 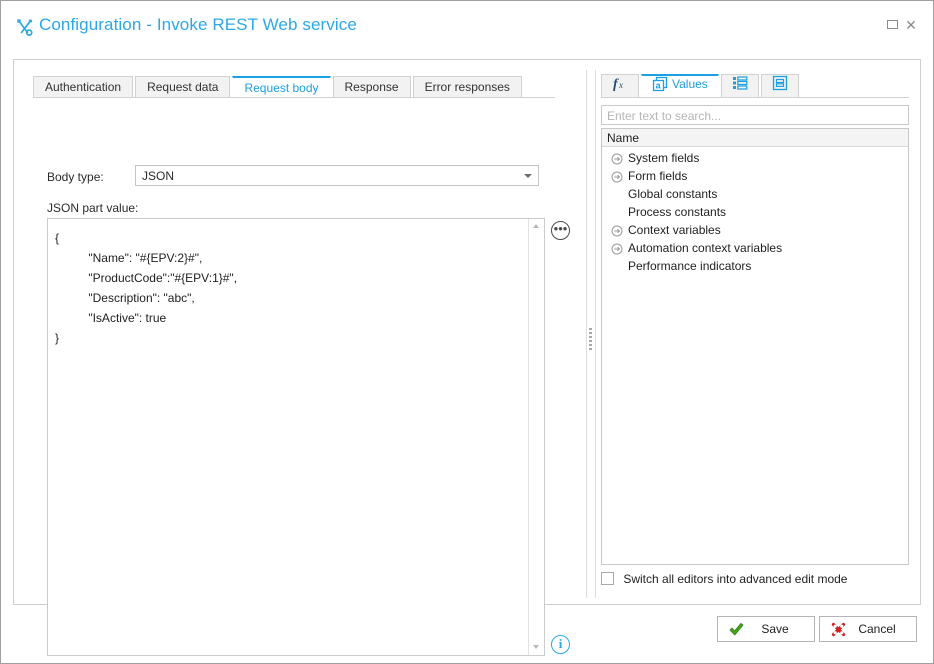 I want to click on tree-item-performance-indicators: Performance indicators, so click(x=755, y=266).